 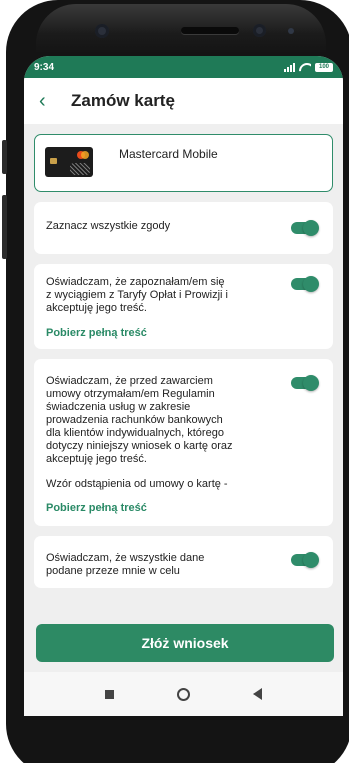 I want to click on battery-level: 100, so click(x=323, y=66).